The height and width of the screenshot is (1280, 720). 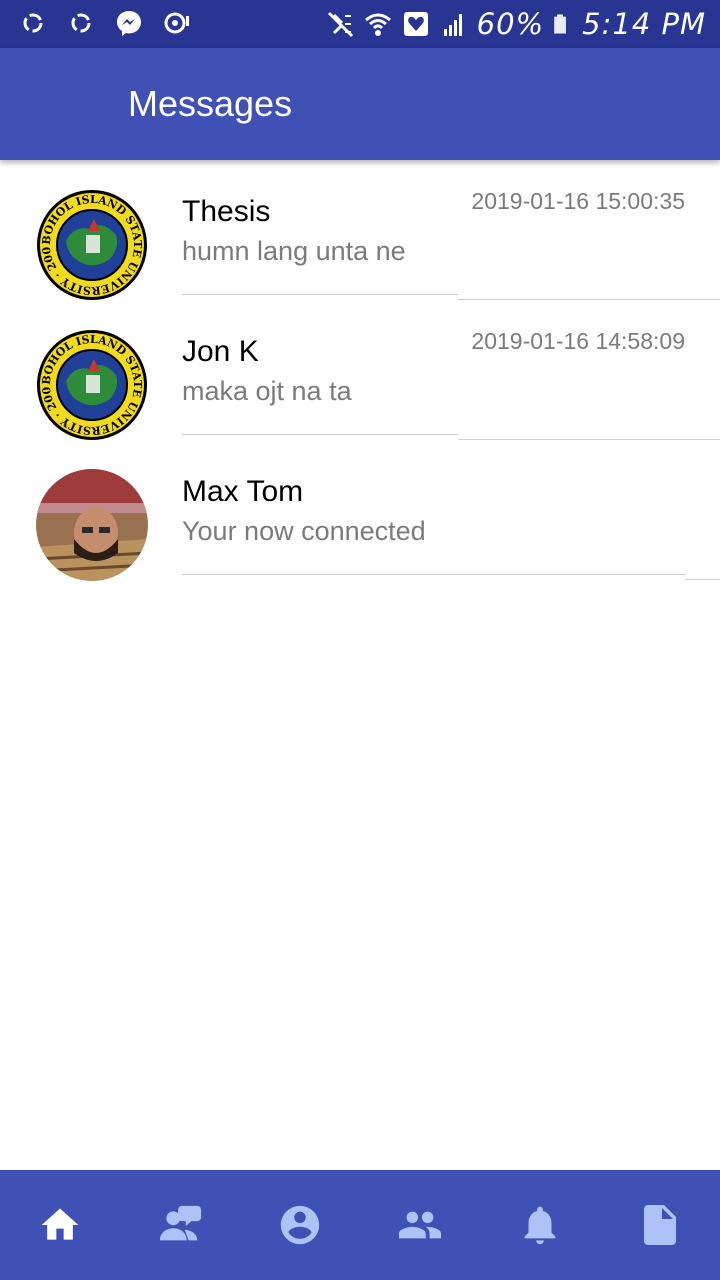 I want to click on clock: 5:14 PM, so click(x=644, y=24).